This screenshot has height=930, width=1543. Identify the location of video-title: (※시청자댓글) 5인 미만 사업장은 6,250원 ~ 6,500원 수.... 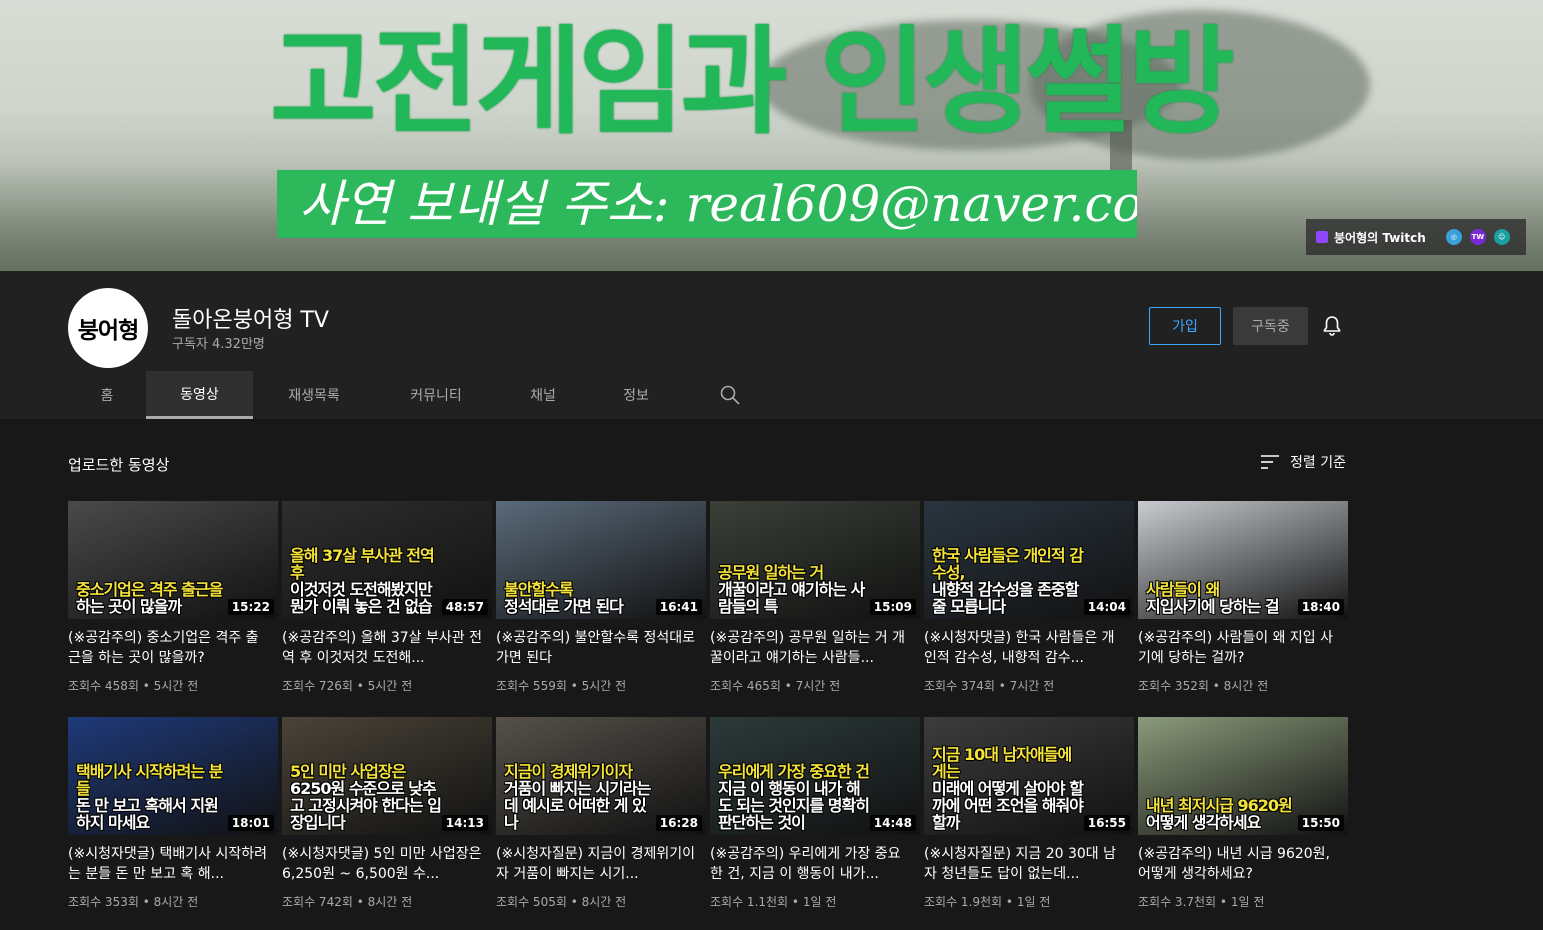
(387, 864).